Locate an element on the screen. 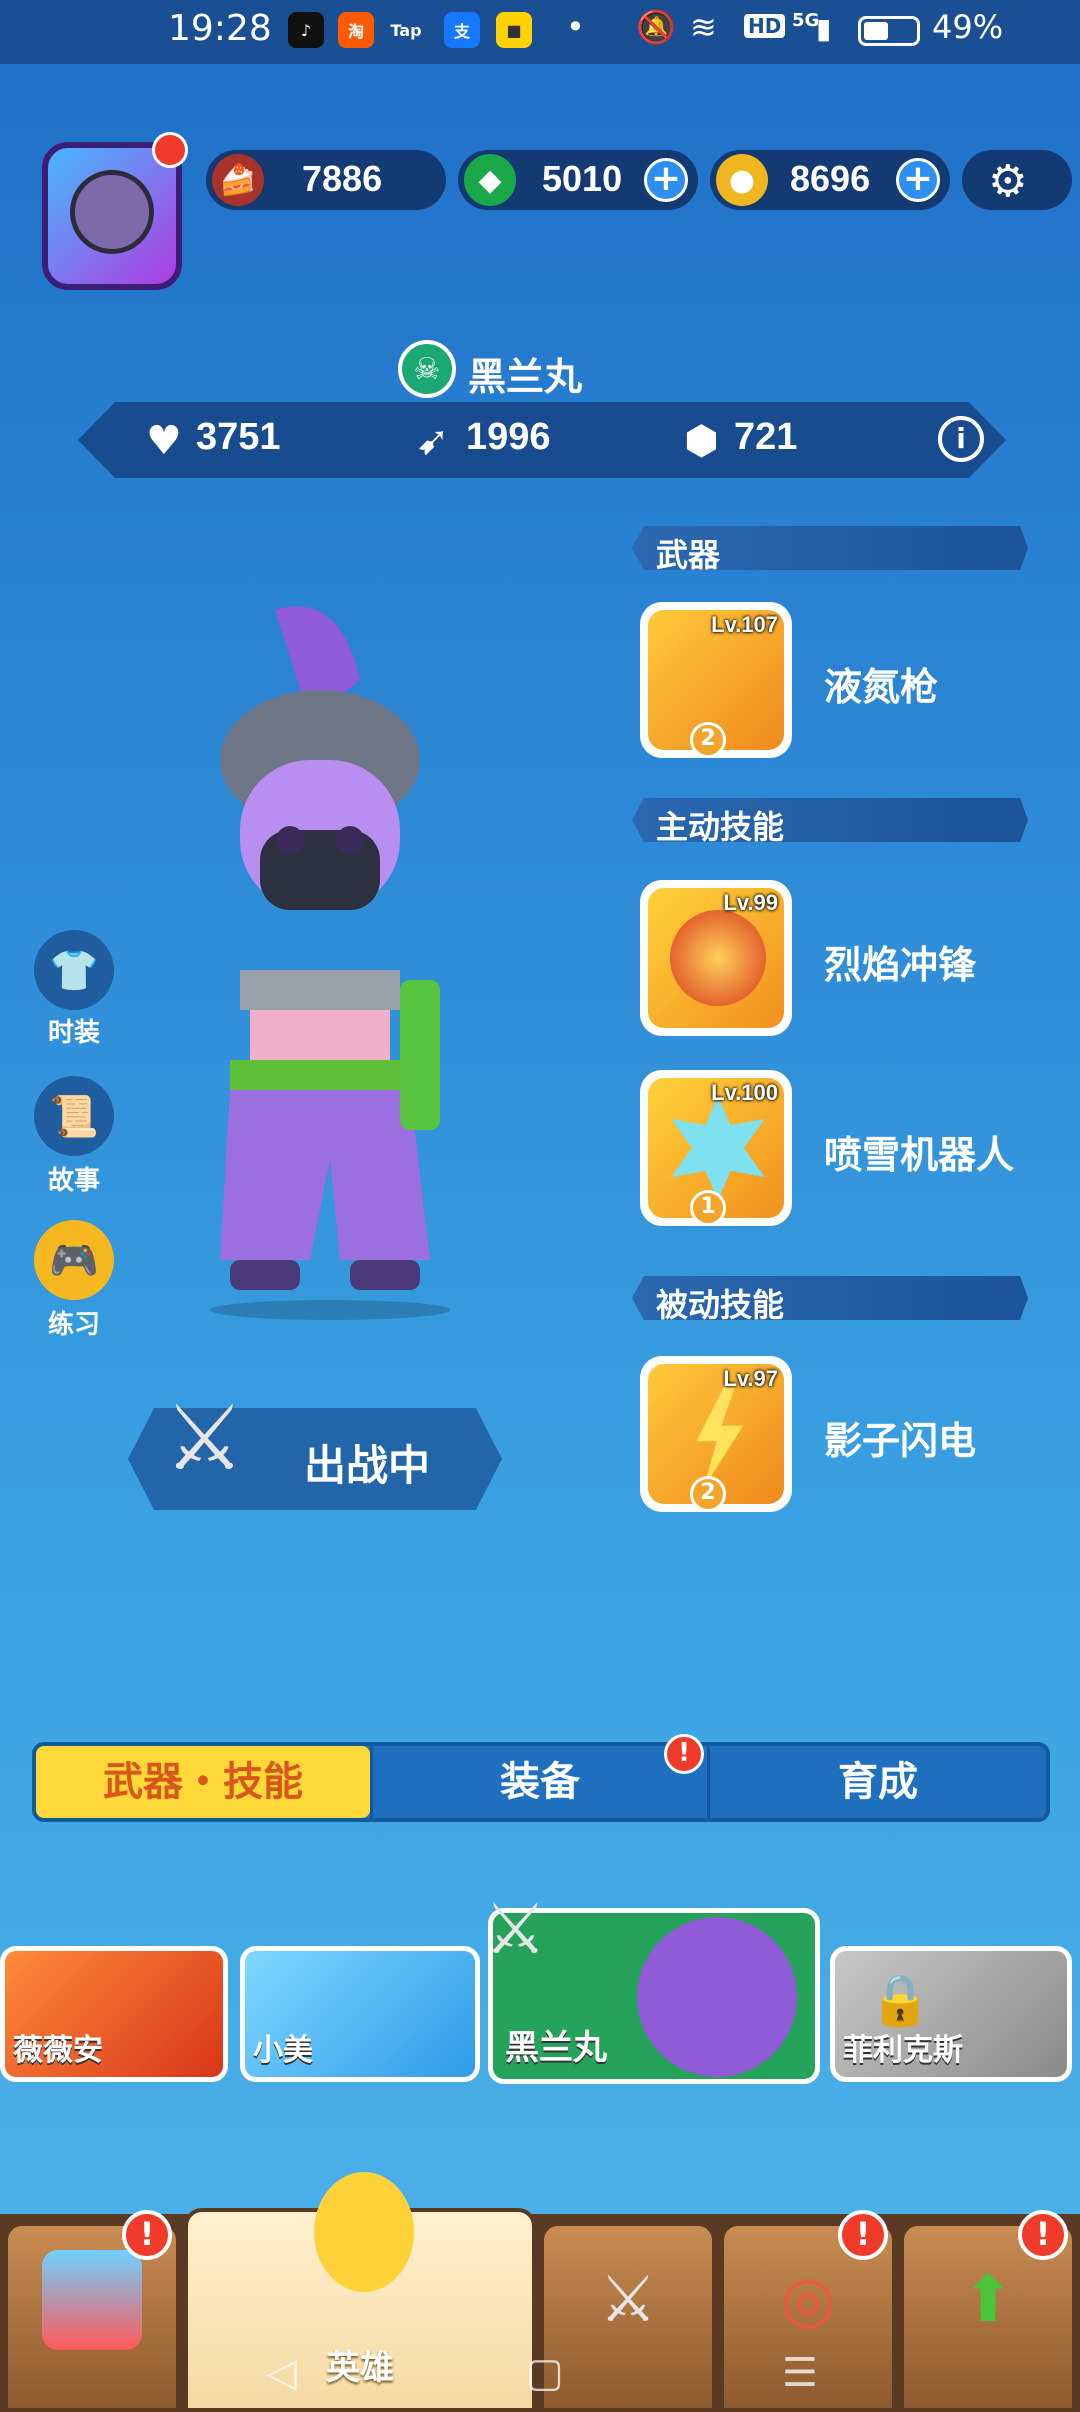 Image resolution: width=1080 pixels, height=2412 pixels. passive-skills-header: 被动技能 is located at coordinates (830, 1298).